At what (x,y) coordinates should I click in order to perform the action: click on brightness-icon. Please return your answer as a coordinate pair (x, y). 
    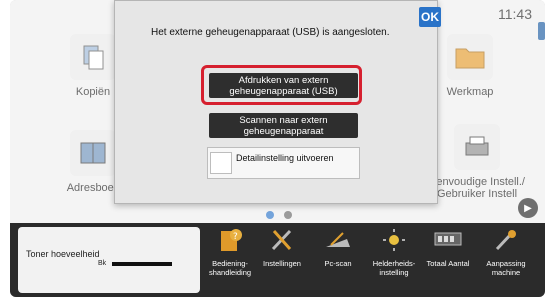
    Looking at the image, I should click on (394, 240).